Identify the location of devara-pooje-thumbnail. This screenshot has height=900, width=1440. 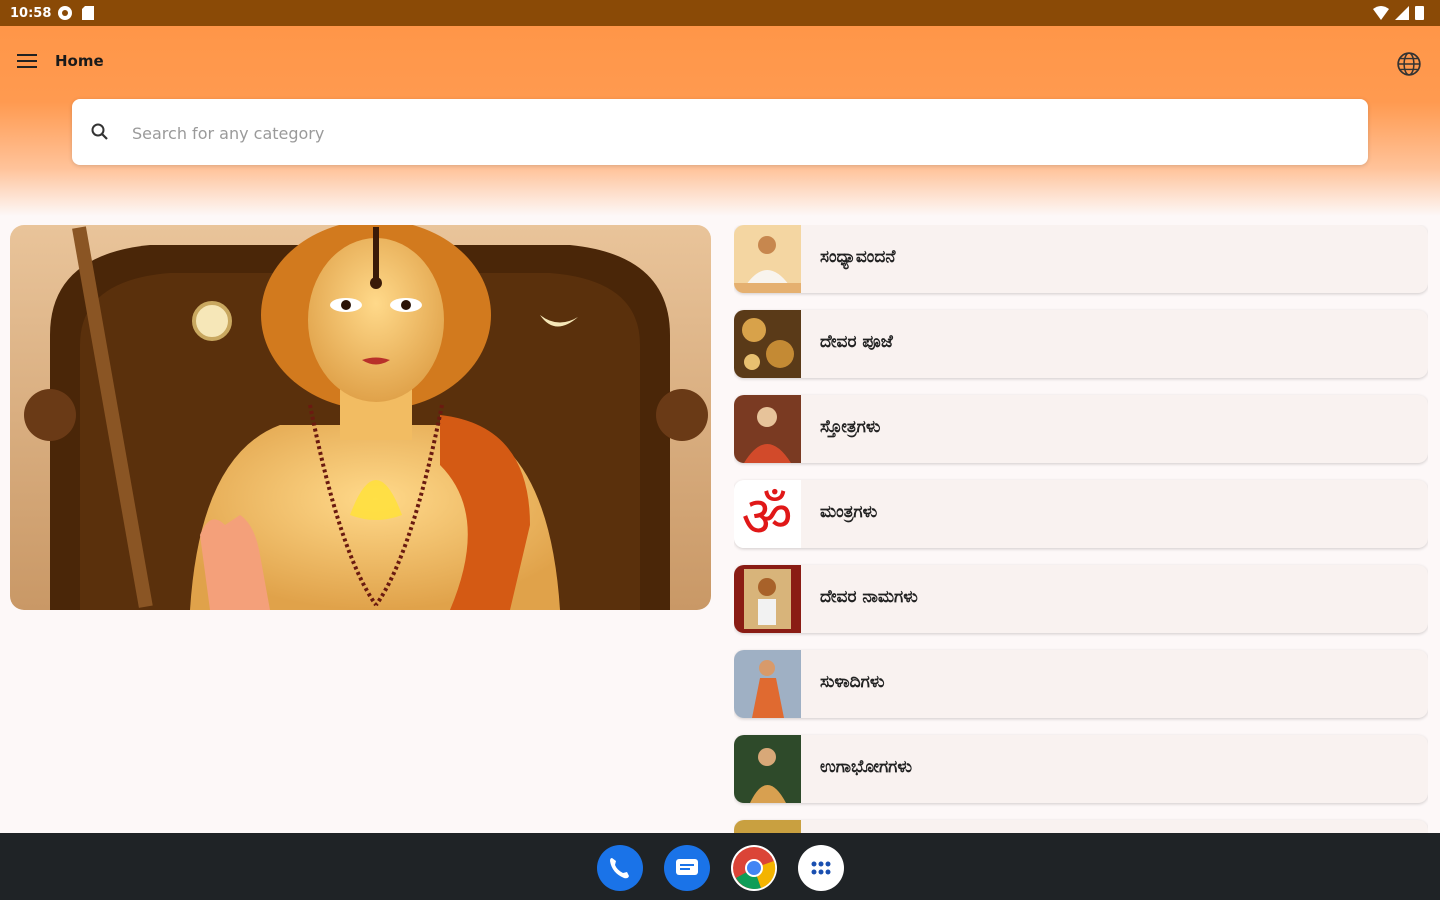
(767, 344).